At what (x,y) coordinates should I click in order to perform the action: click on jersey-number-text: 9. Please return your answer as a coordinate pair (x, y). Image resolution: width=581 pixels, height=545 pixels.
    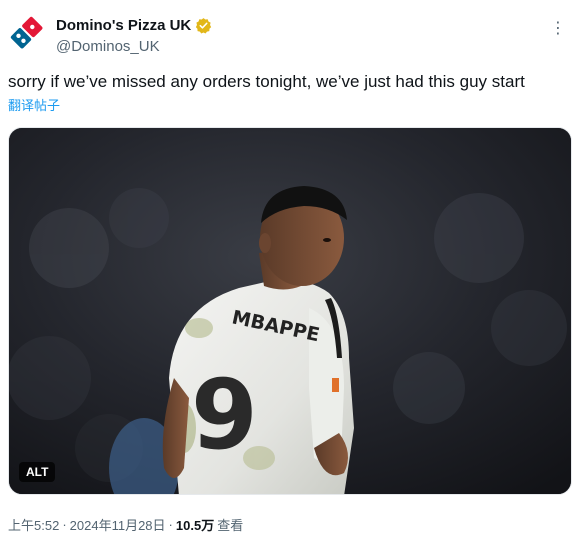
    Looking at the image, I should click on (224, 415).